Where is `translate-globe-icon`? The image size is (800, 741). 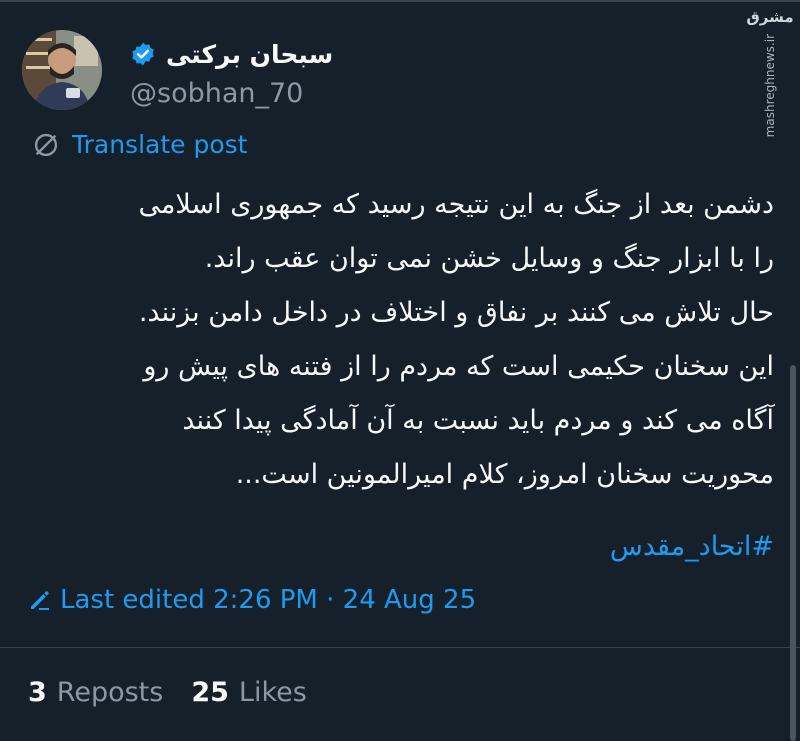
translate-globe-icon is located at coordinates (46, 144).